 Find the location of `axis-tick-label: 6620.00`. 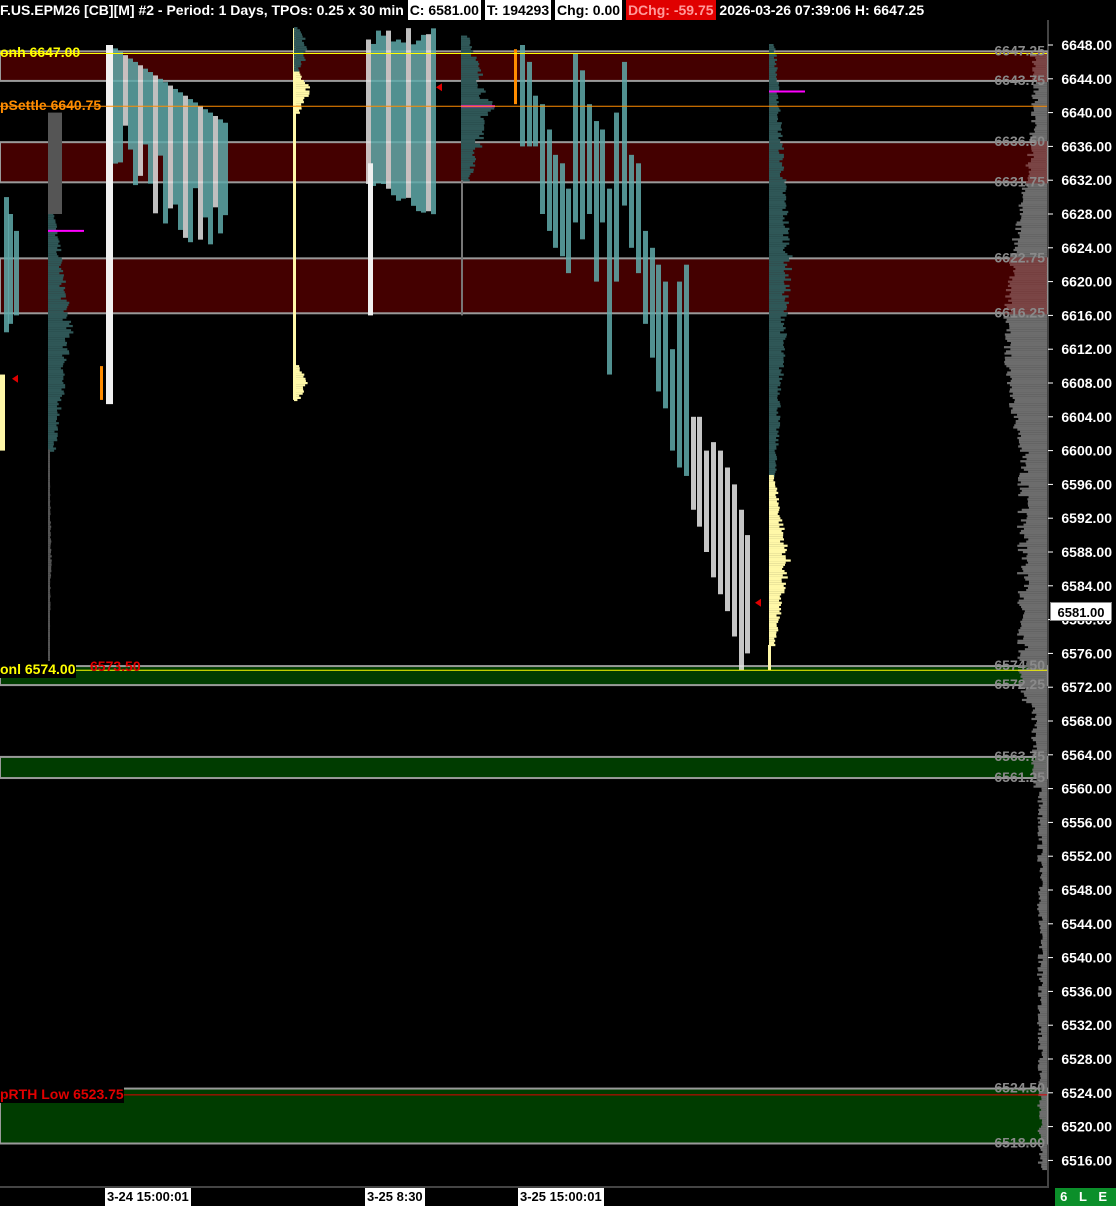

axis-tick-label: 6620.00 is located at coordinates (1086, 282).